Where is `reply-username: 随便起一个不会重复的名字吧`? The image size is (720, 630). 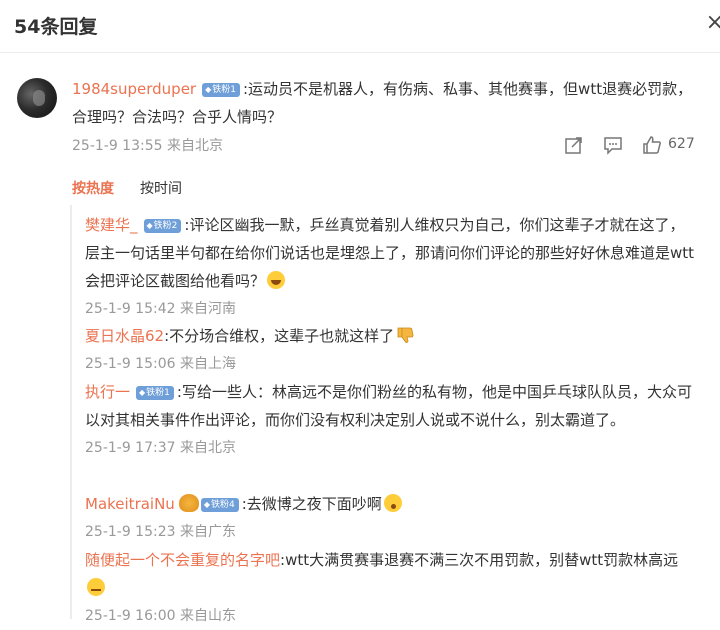
reply-username: 随便起一个不会重复的名字吧 is located at coordinates (182, 560).